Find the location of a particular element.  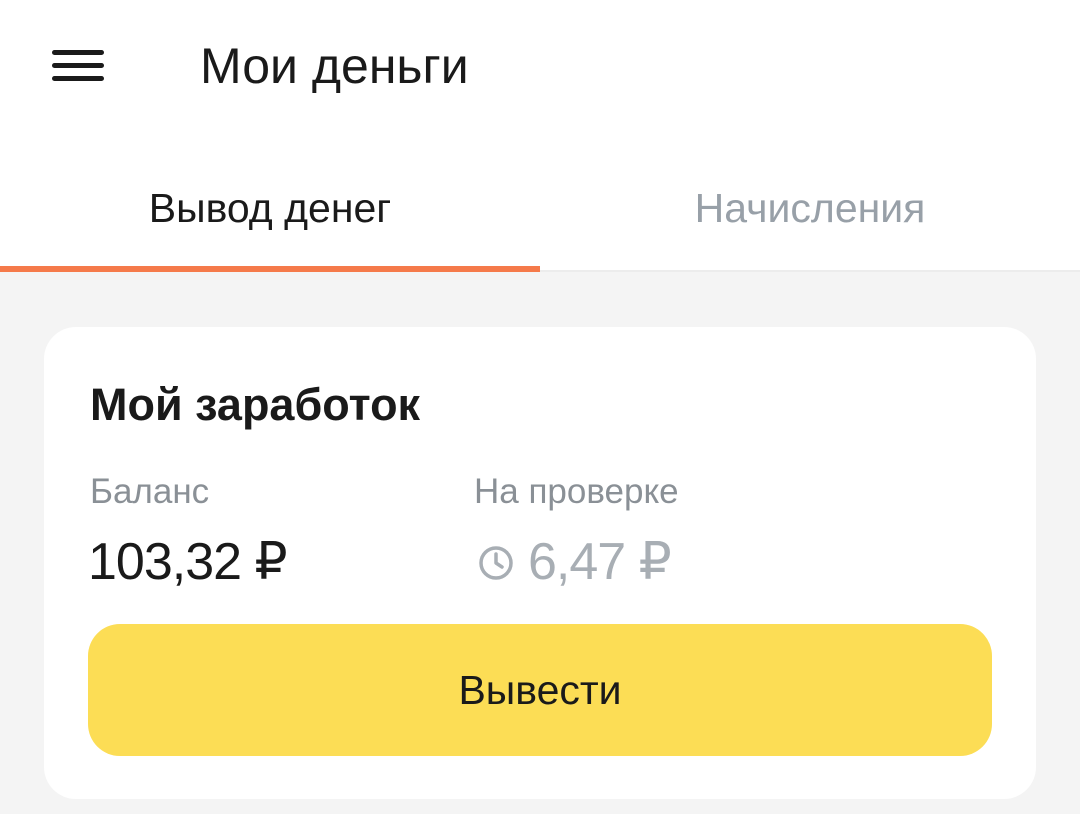

active-tab-indicator is located at coordinates (270, 269).